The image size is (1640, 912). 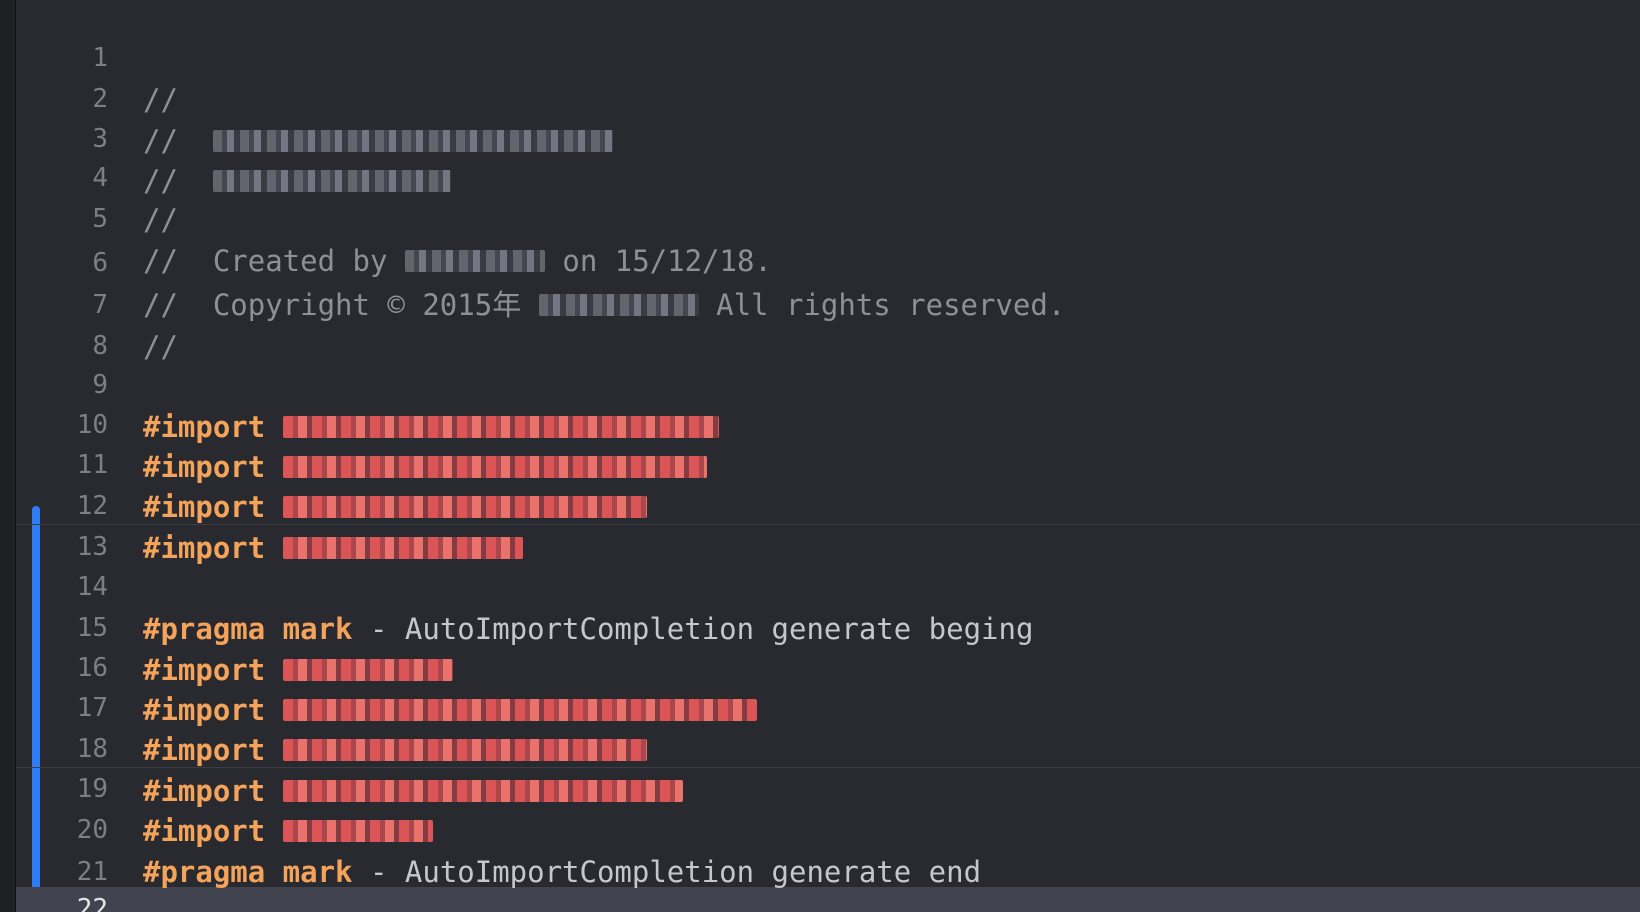 What do you see at coordinates (474, 261) in the screenshot?
I see `redacted-author` at bounding box center [474, 261].